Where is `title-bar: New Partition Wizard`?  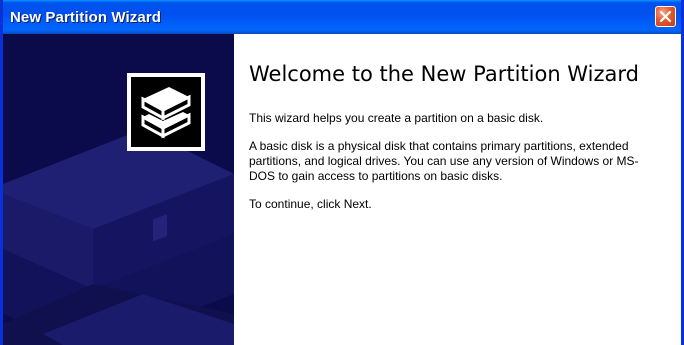 title-bar: New Partition Wizard is located at coordinates (342, 17).